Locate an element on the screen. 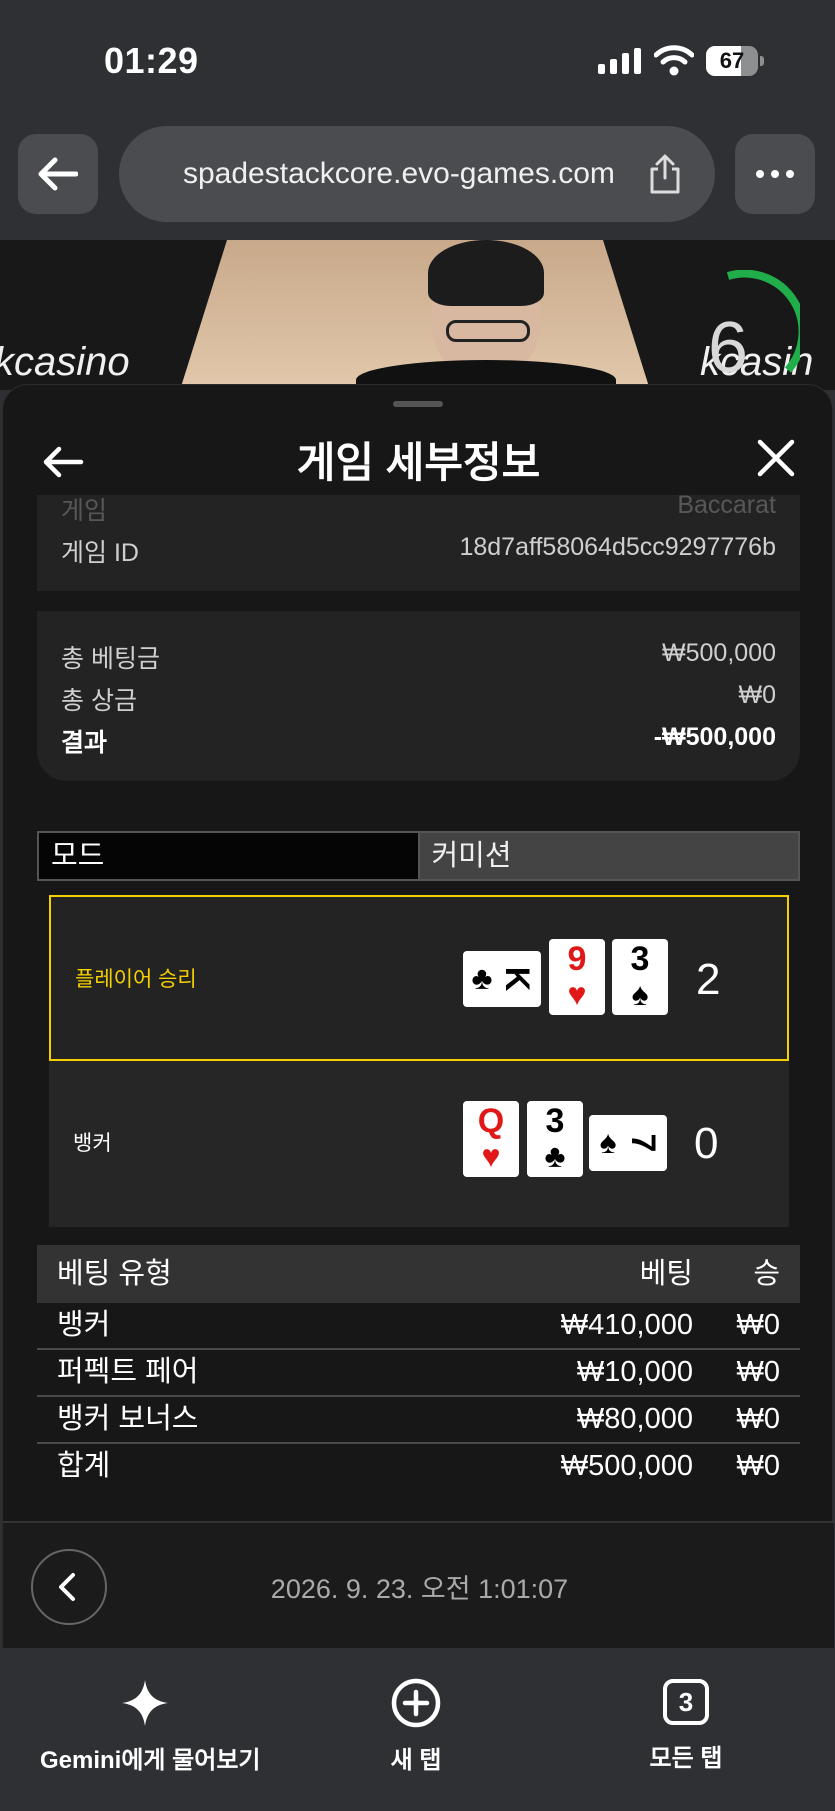  total-bet: ₩500,000 is located at coordinates (626, 1466).